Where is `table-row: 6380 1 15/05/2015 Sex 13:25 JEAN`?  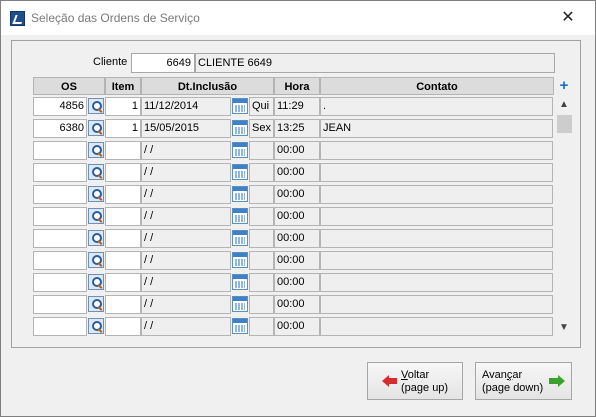
table-row: 6380 1 15/05/2015 Sex 13:25 JEAN is located at coordinates (298, 128).